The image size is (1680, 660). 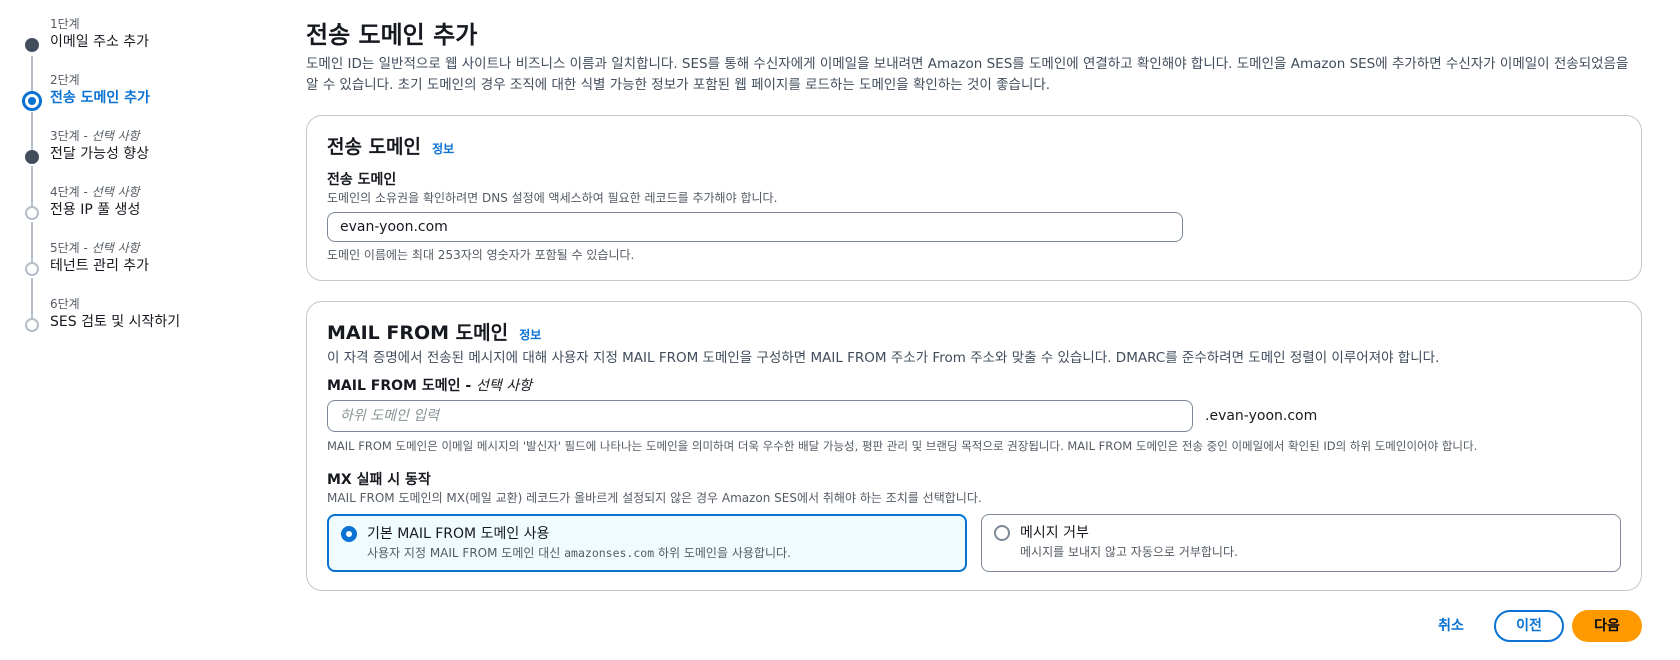 I want to click on mail-from-label-text: MAIL FROM 도메인, so click(x=394, y=386).